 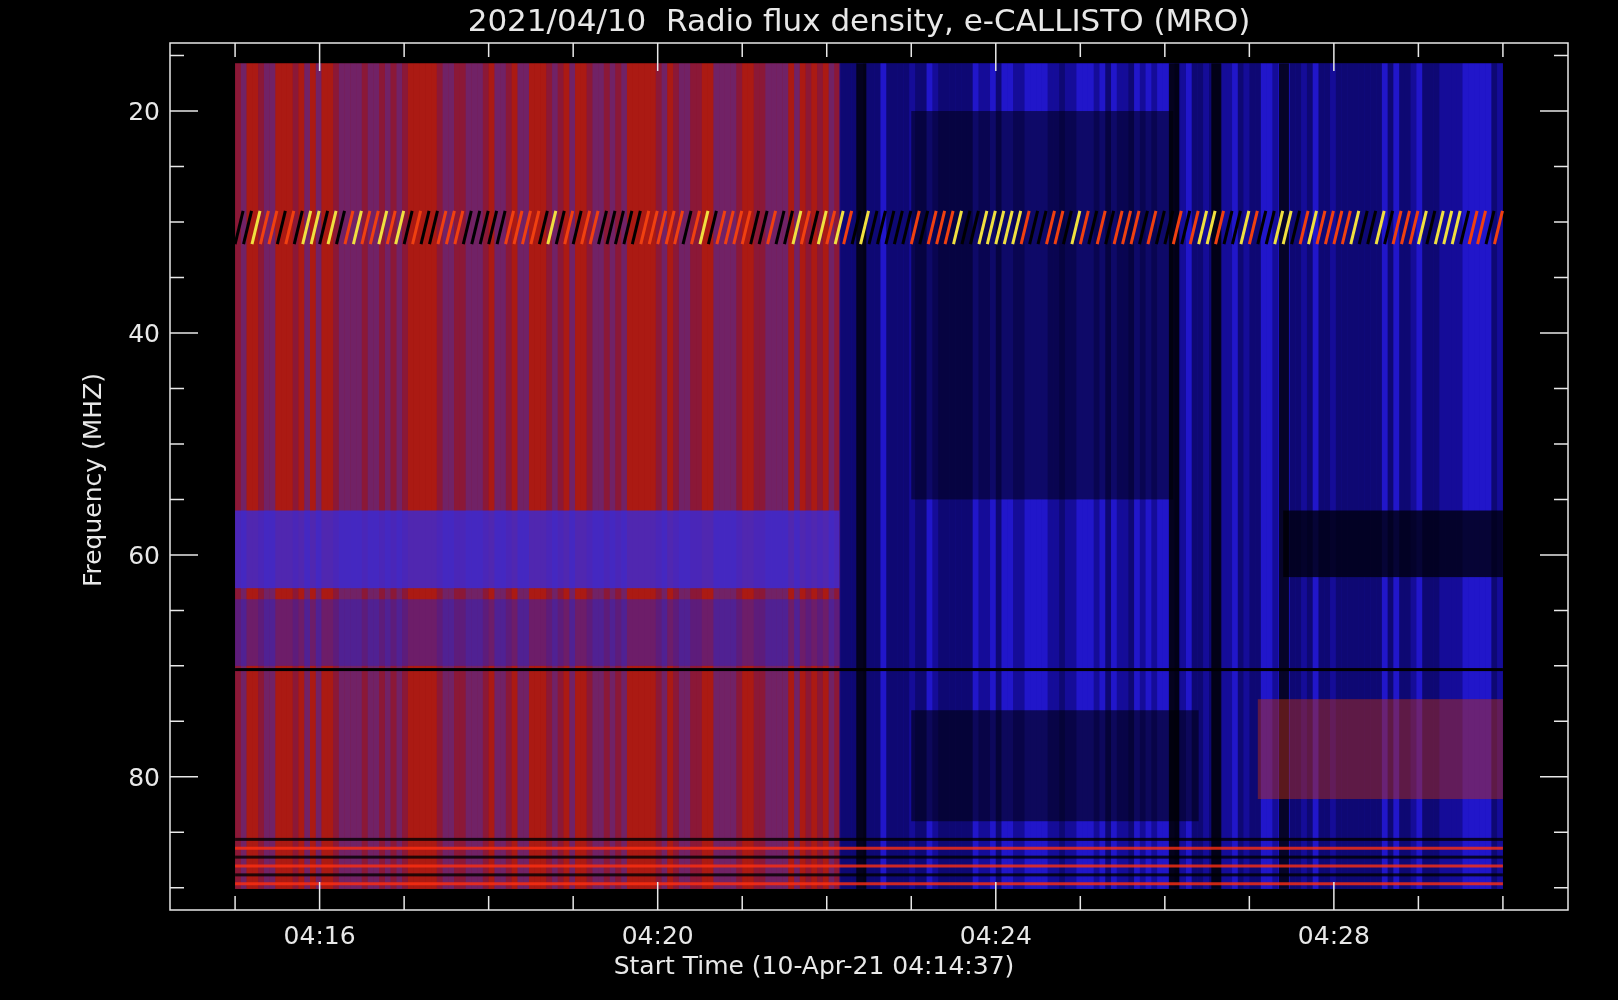 I want to click on y-tick-label: 40, so click(x=144, y=333).